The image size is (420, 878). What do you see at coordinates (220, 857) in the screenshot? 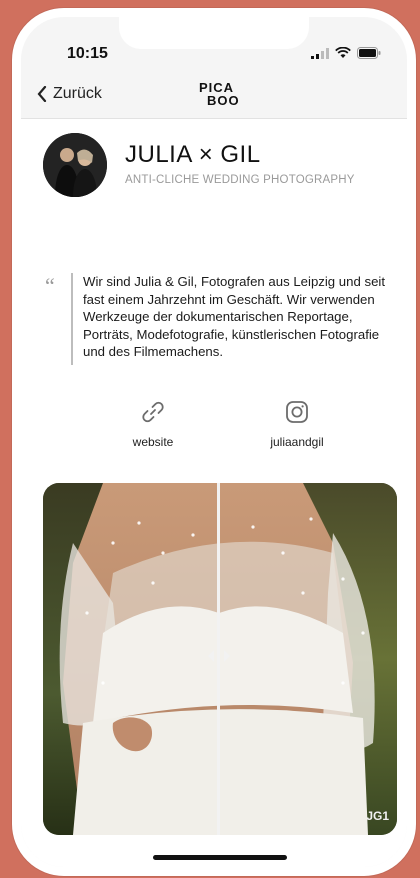
I see `home-indicator` at bounding box center [220, 857].